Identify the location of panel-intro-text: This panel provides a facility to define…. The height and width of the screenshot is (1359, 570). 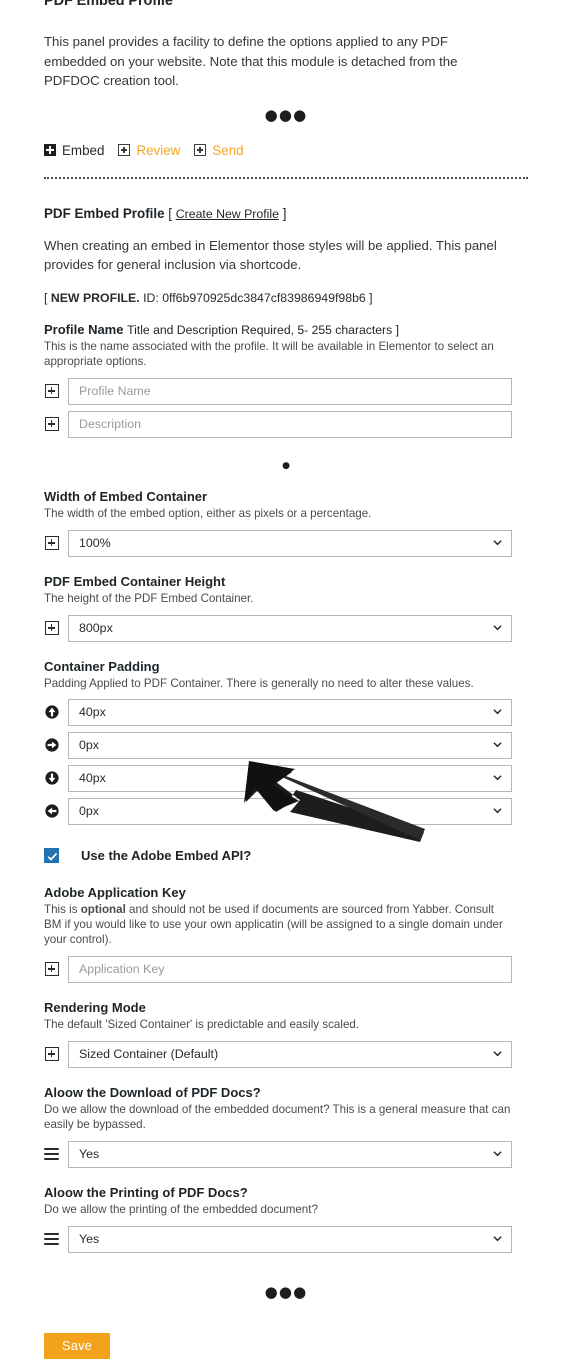
(251, 61).